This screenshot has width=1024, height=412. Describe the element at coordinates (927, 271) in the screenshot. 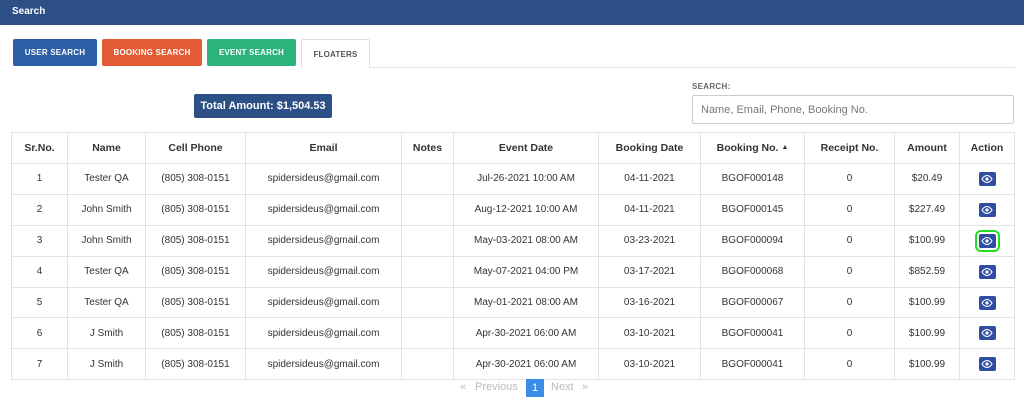

I see `cell-amount: $852.59` at that location.